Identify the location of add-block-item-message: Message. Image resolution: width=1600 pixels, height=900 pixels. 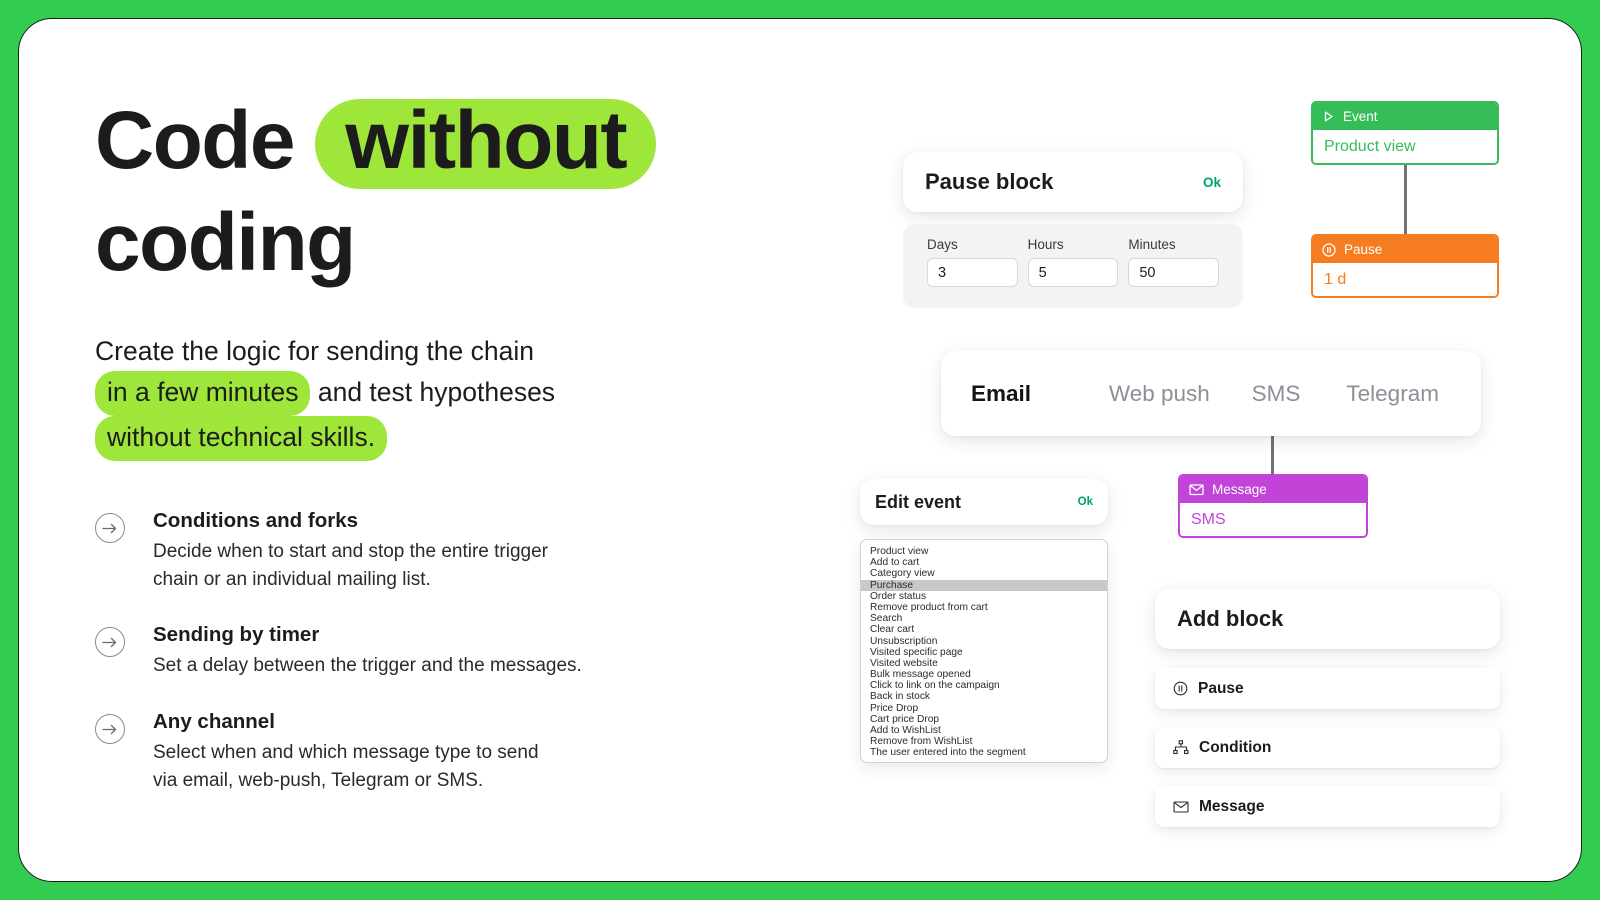
(1327, 806).